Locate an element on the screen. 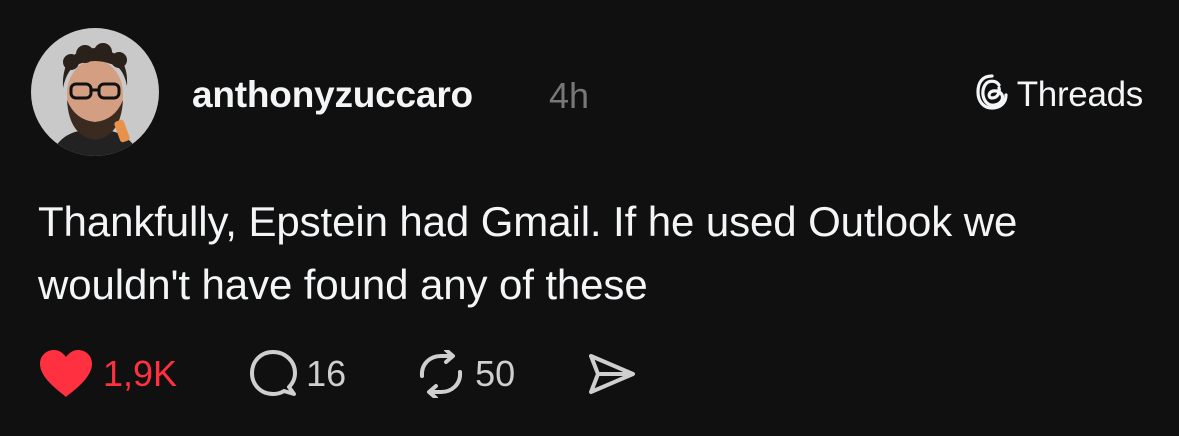  author-username: anthonyzuccaro is located at coordinates (332, 95).